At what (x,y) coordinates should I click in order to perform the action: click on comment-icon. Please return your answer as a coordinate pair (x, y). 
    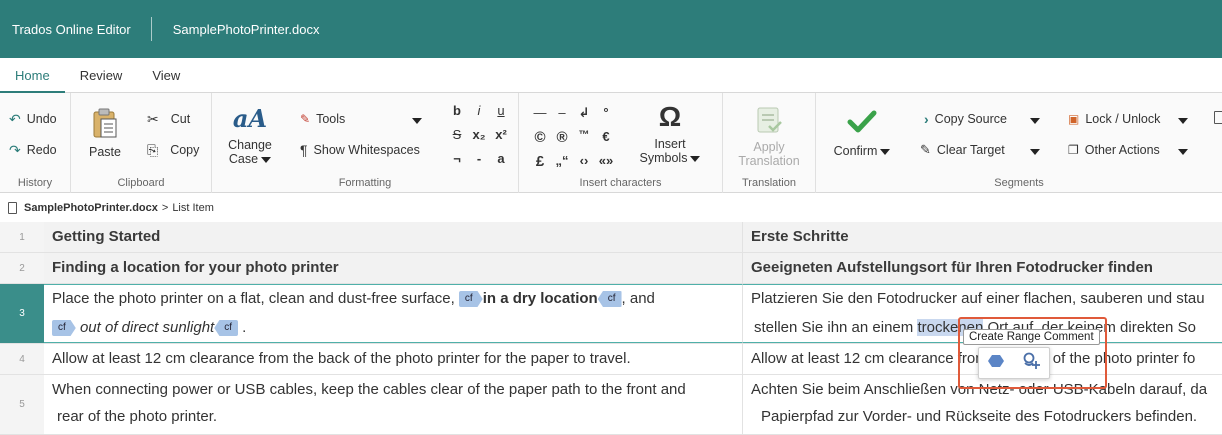
    Looking at the image, I should click on (996, 363).